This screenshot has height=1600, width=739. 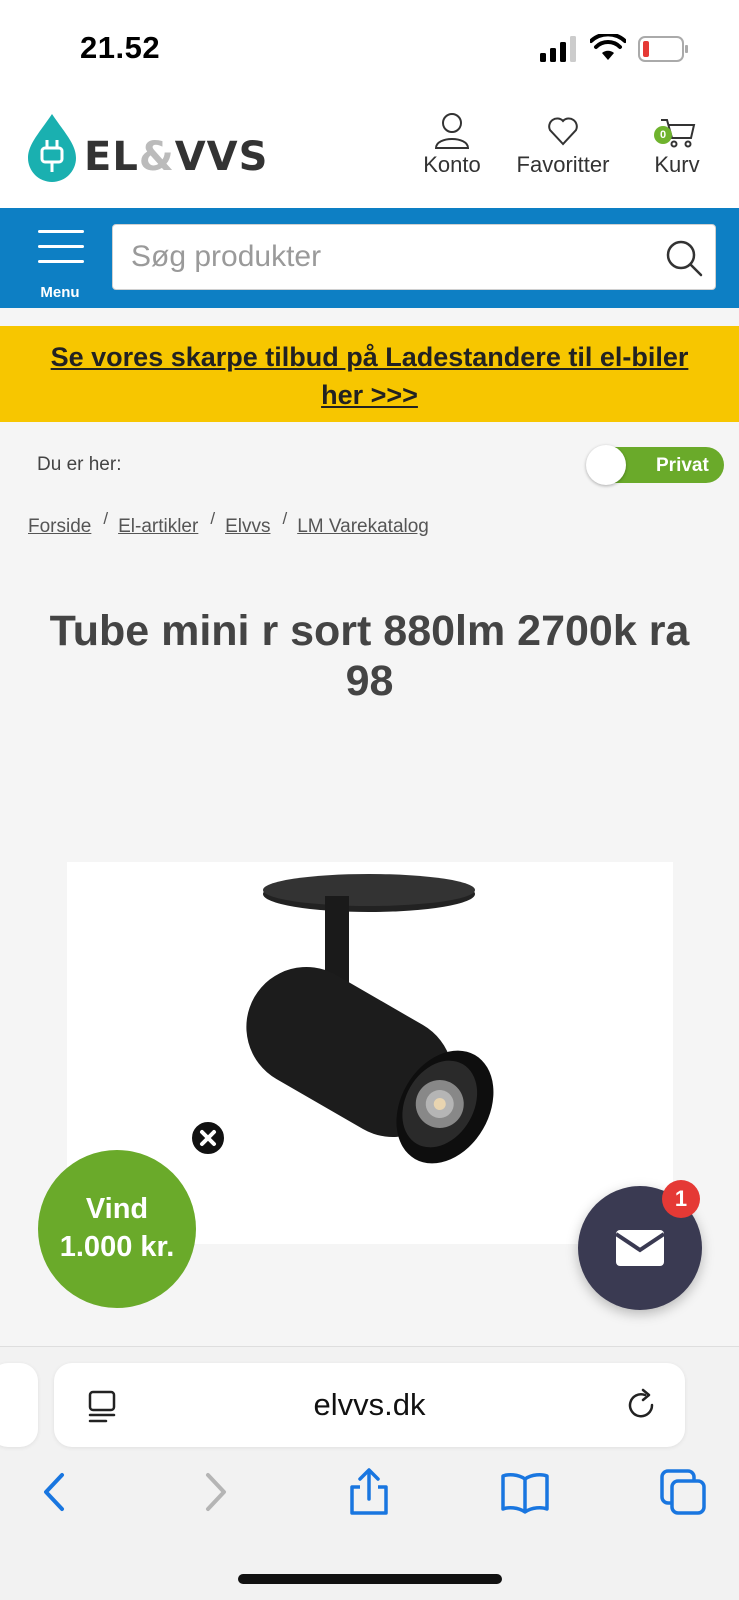 I want to click on account-link: Konto, so click(x=452, y=145).